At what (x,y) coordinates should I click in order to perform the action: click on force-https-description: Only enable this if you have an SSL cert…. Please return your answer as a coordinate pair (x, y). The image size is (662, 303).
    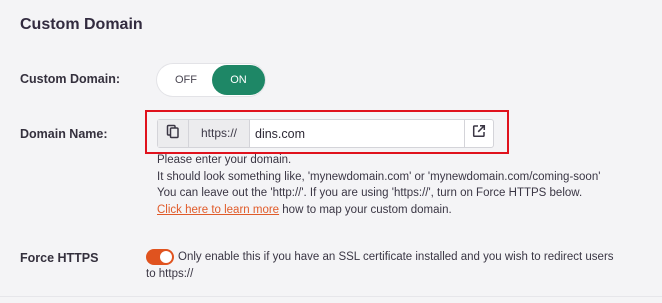
    Looking at the image, I should click on (397, 266).